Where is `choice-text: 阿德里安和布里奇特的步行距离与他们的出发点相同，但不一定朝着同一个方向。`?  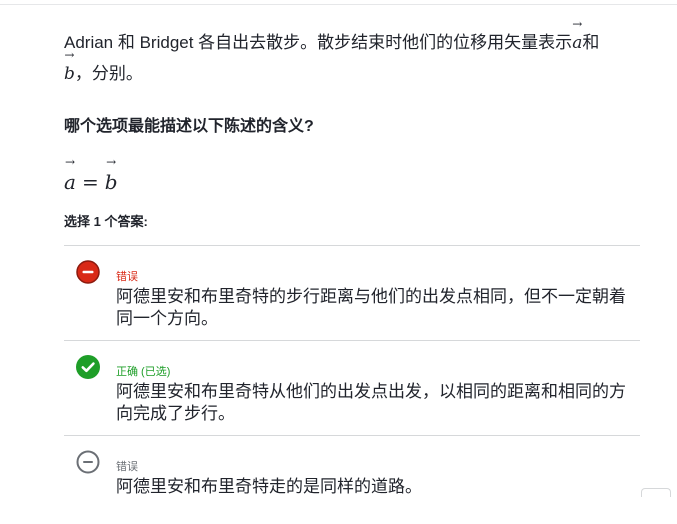
choice-text: 阿德里安和布里奇特的步行距离与他们的出发点相同，但不一定朝着同一个方向。 is located at coordinates (371, 307).